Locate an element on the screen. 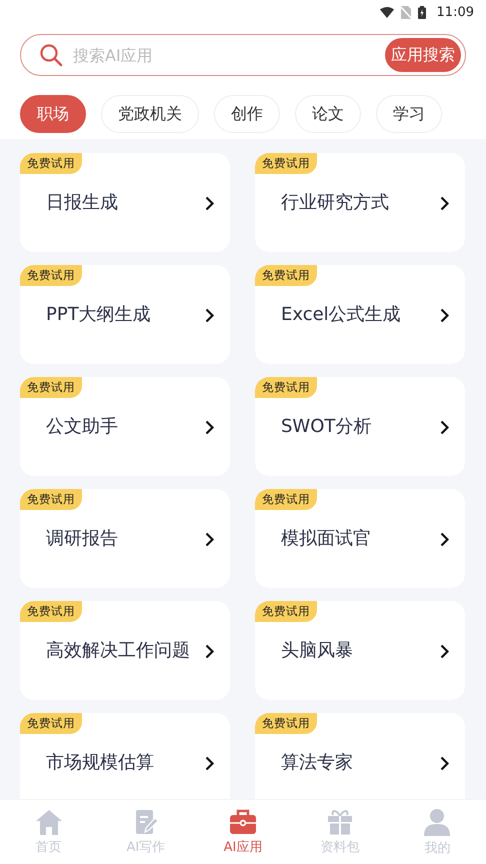 Image resolution: width=486 pixels, height=864 pixels. battery-icon is located at coordinates (422, 12).